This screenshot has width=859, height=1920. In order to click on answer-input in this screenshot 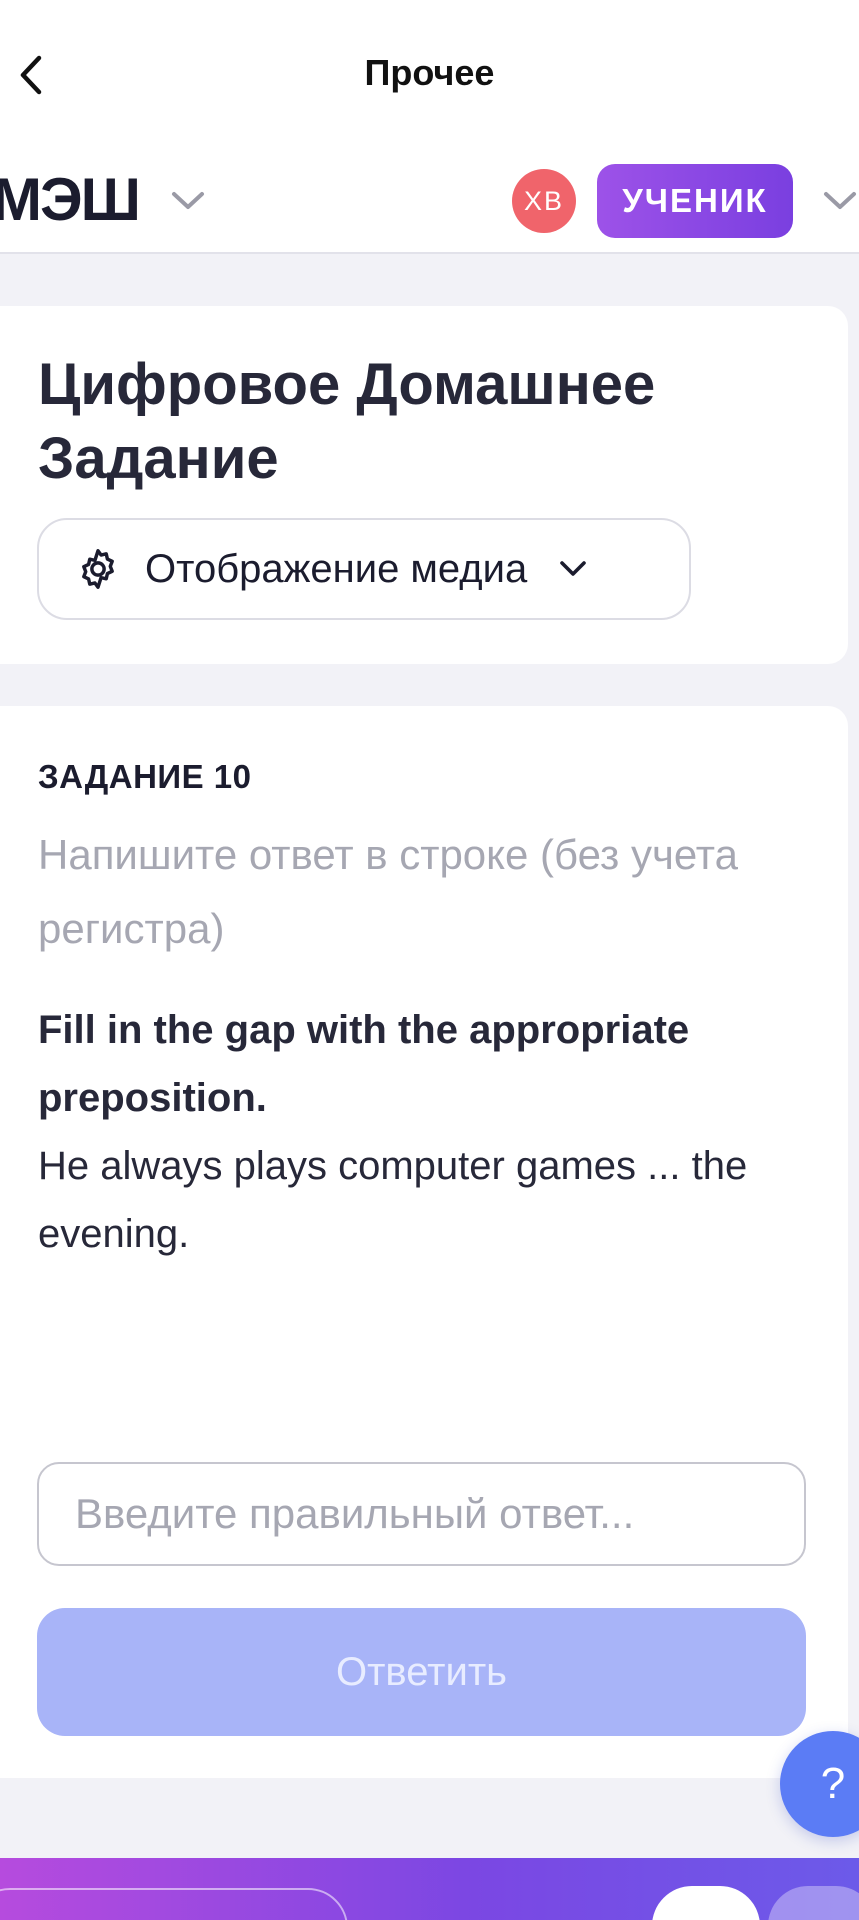, I will do `click(421, 1514)`.